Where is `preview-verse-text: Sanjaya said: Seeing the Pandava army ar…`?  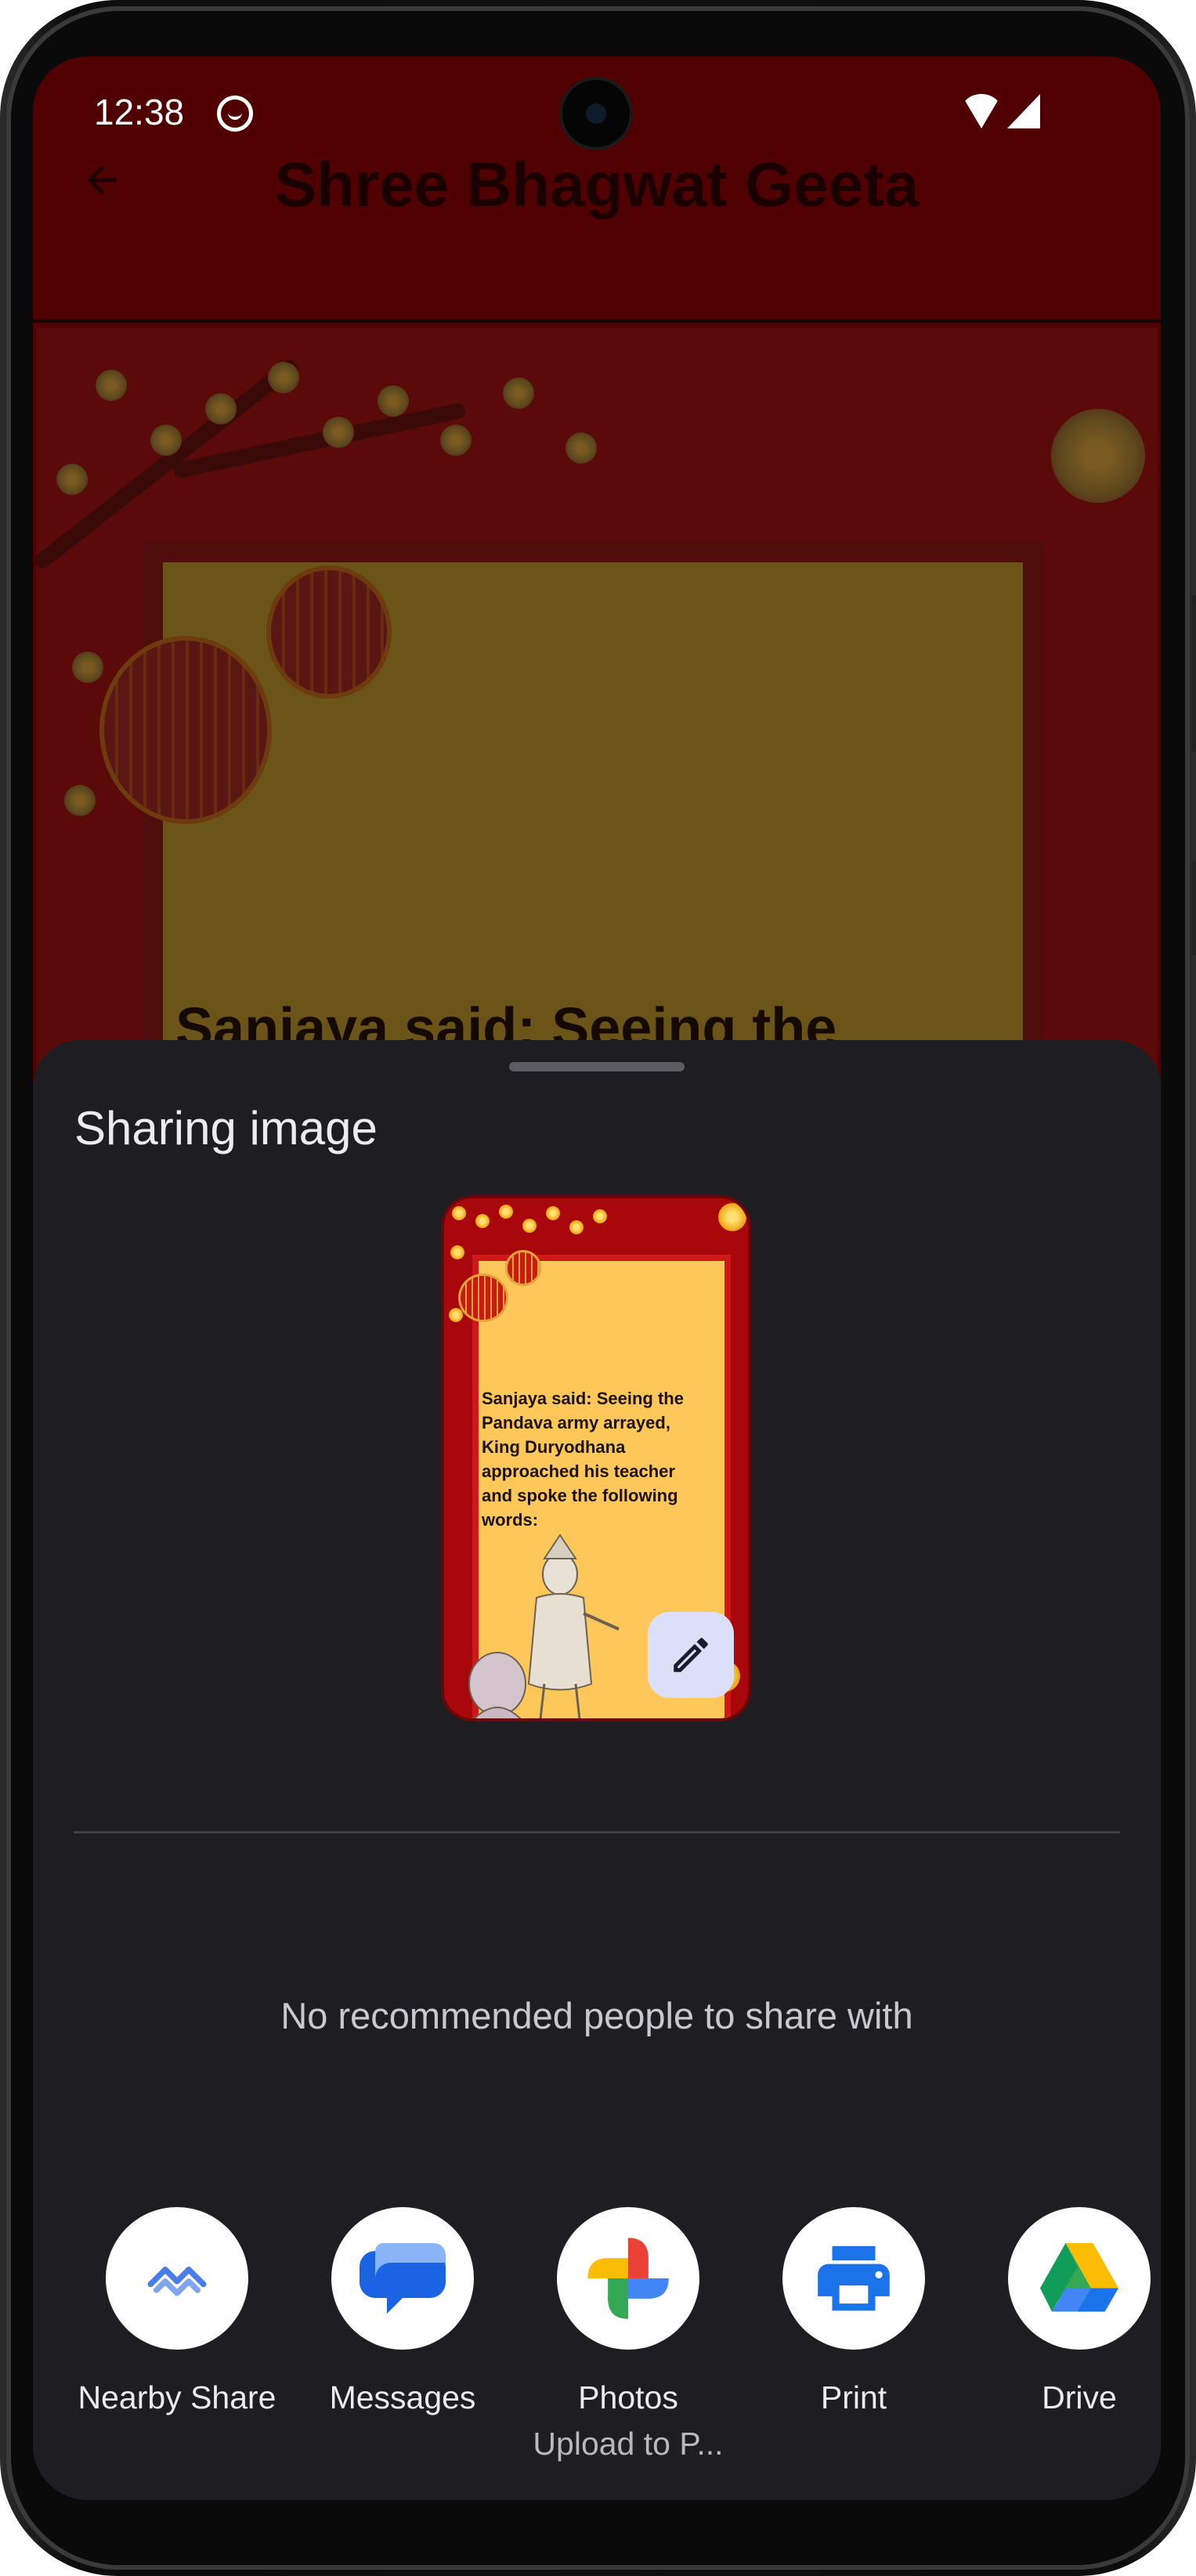 preview-verse-text: Sanjaya said: Seeing the Pandava army ar… is located at coordinates (583, 1459).